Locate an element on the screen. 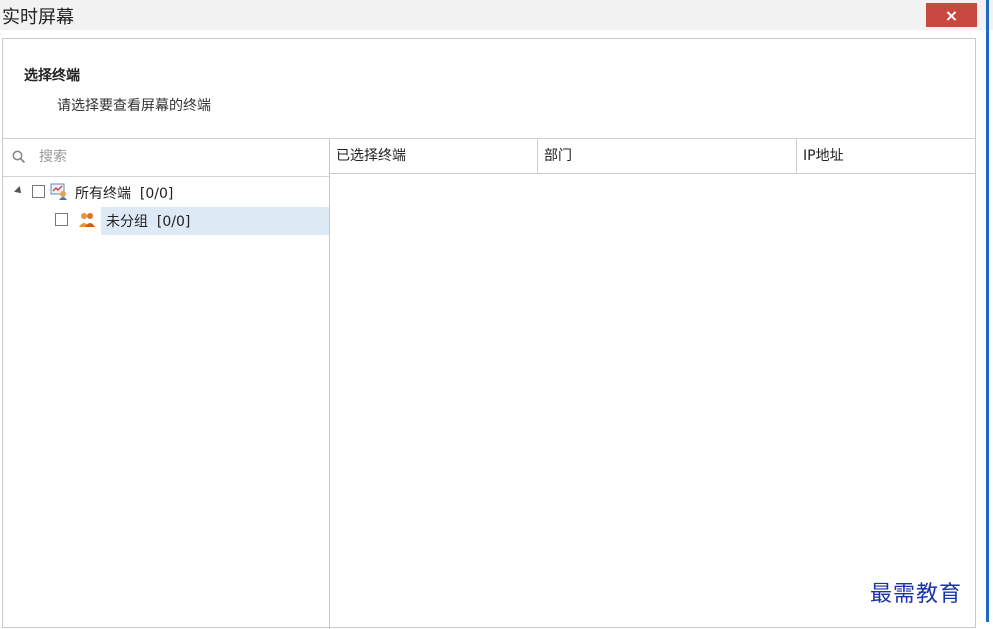 This screenshot has height=629, width=993. checkbox-ungrouped is located at coordinates (61, 219).